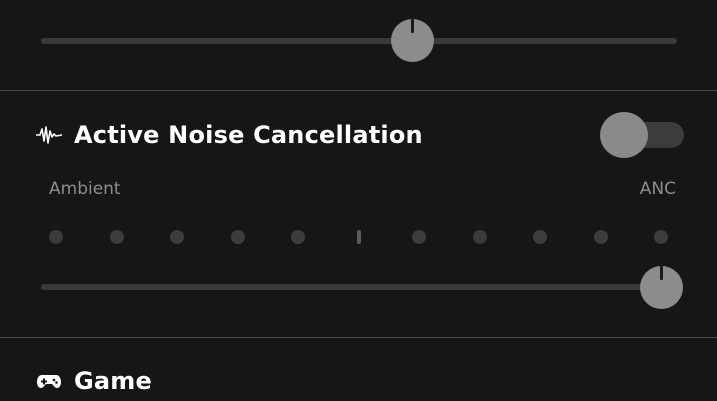  Describe the element at coordinates (49, 135) in the screenshot. I see `waveform-icon` at that location.